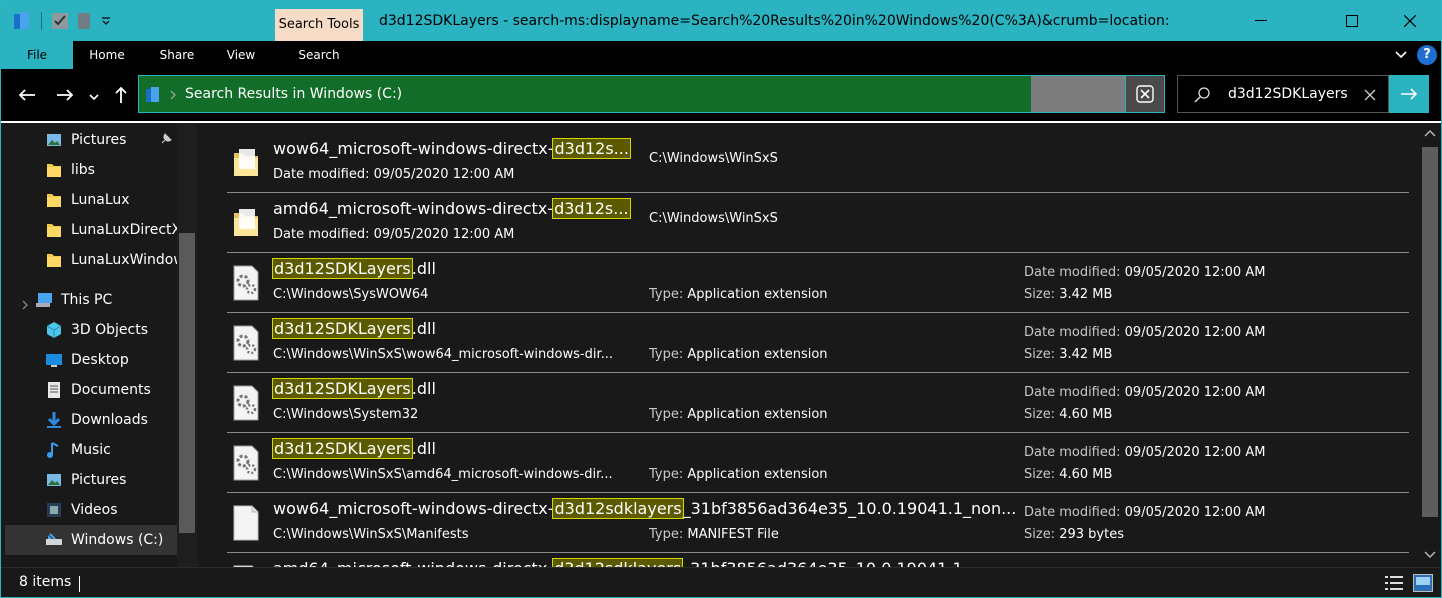 Image resolution: width=1442 pixels, height=598 pixels. What do you see at coordinates (1261, 21) in the screenshot?
I see `minimize-button` at bounding box center [1261, 21].